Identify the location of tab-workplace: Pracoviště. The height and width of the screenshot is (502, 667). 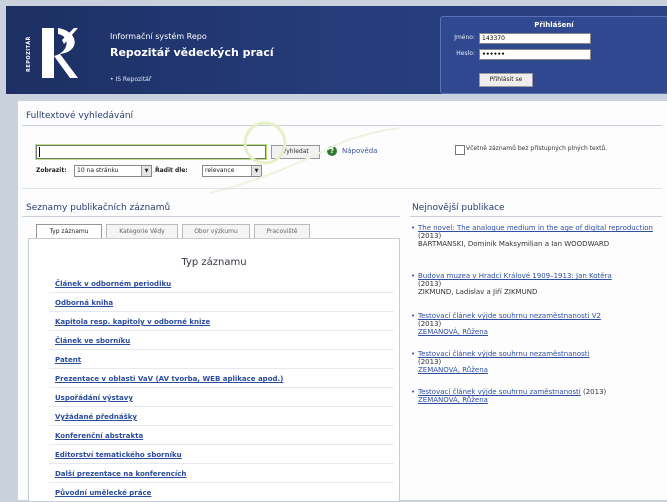
(282, 231).